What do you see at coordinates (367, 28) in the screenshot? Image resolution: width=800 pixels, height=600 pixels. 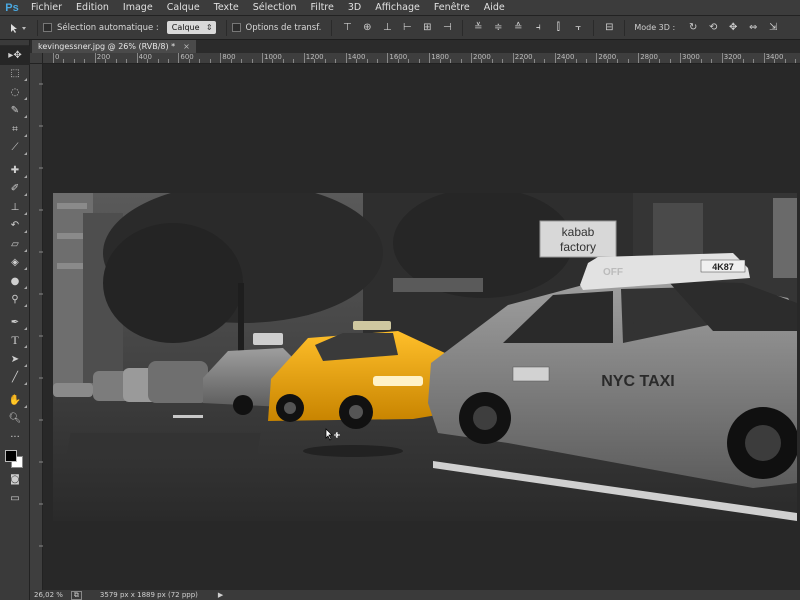 I see `align-vertical-center-icon: ⊕` at bounding box center [367, 28].